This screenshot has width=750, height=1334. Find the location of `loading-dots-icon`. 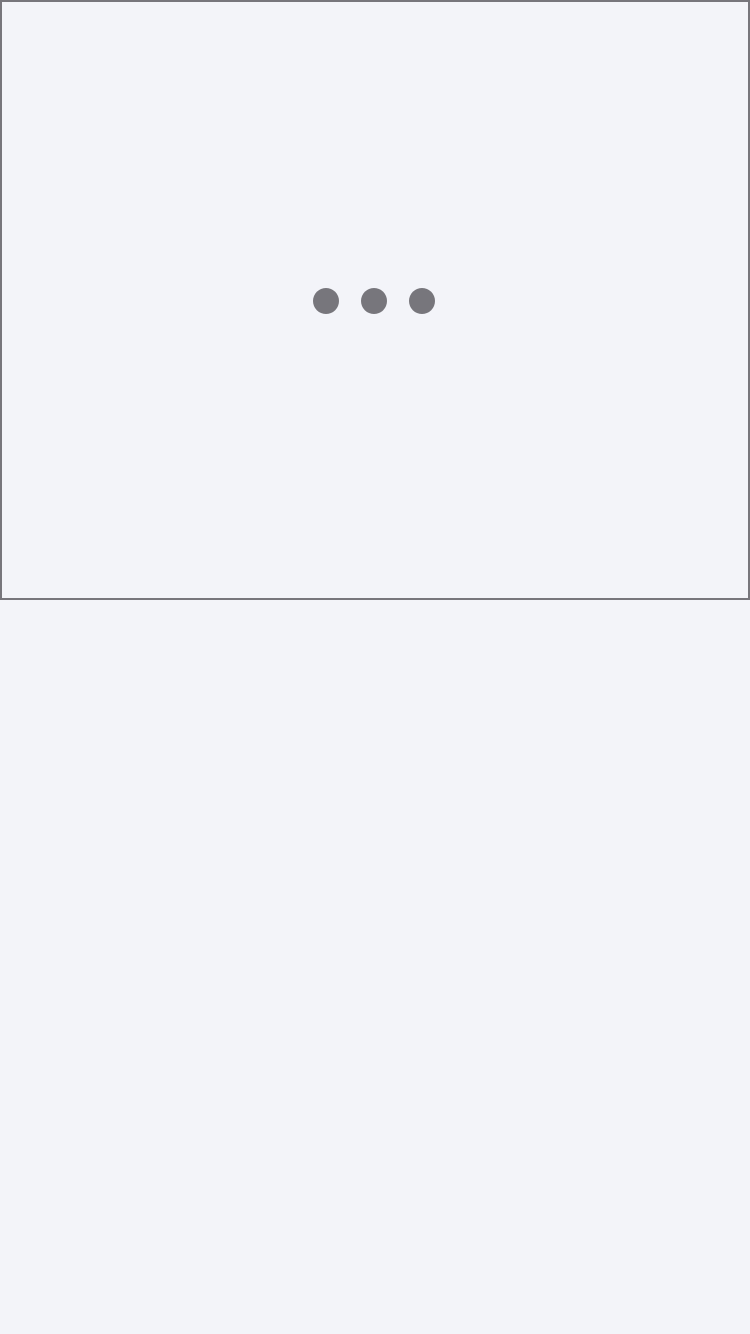

loading-dots-icon is located at coordinates (374, 301).